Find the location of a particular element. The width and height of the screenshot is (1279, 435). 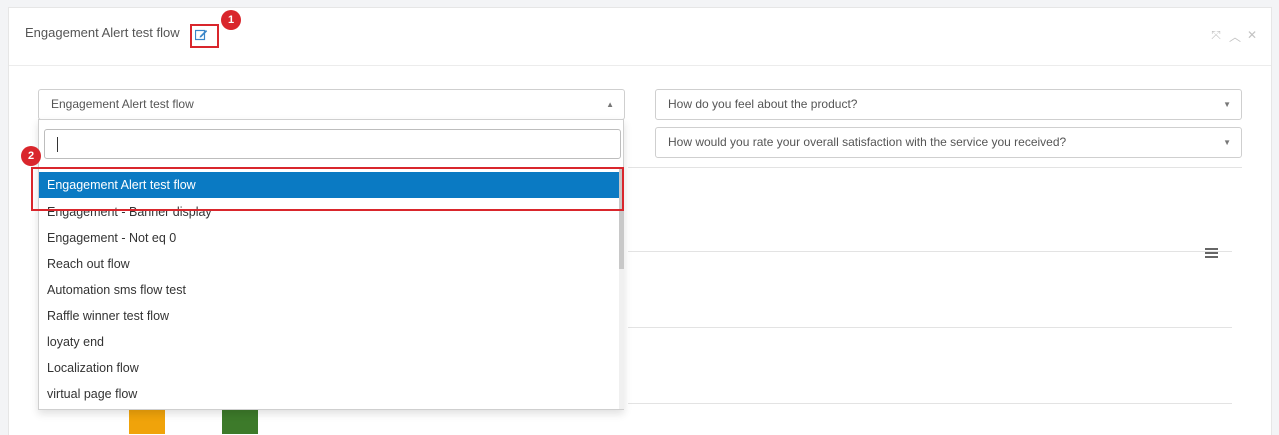

expand-icon: ⤧ is located at coordinates (1216, 36).